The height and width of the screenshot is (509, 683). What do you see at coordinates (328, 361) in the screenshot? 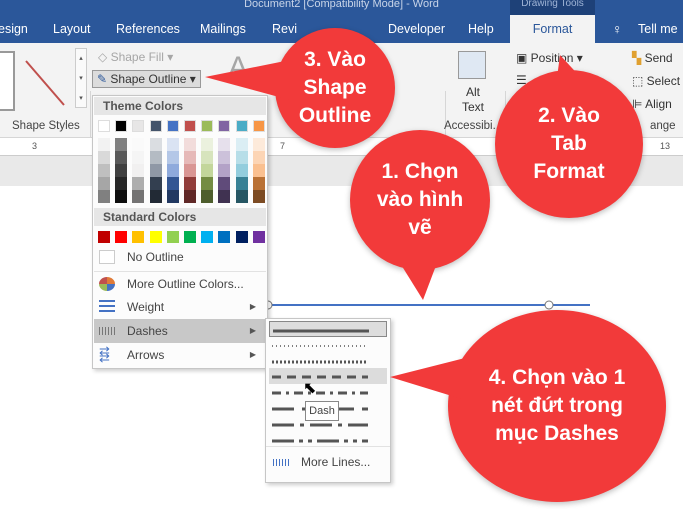
I see `dash-style-square-dot` at bounding box center [328, 361].